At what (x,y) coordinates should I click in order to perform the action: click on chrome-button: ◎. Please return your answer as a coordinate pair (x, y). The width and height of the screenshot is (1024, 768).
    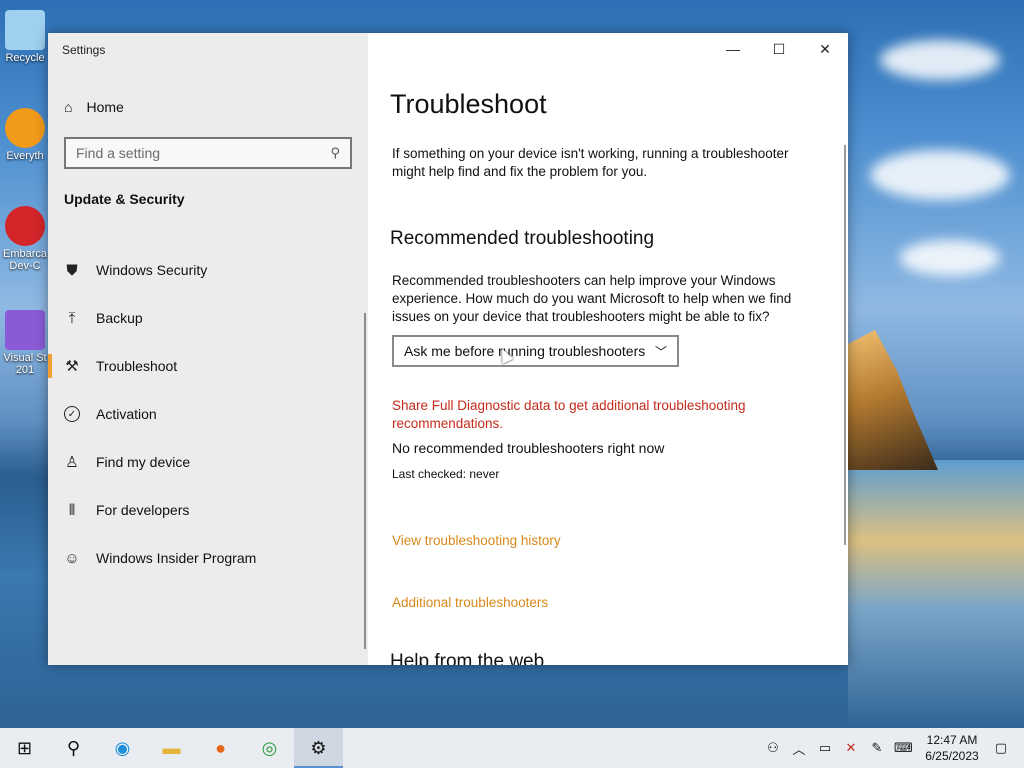
    Looking at the image, I should click on (269, 748).